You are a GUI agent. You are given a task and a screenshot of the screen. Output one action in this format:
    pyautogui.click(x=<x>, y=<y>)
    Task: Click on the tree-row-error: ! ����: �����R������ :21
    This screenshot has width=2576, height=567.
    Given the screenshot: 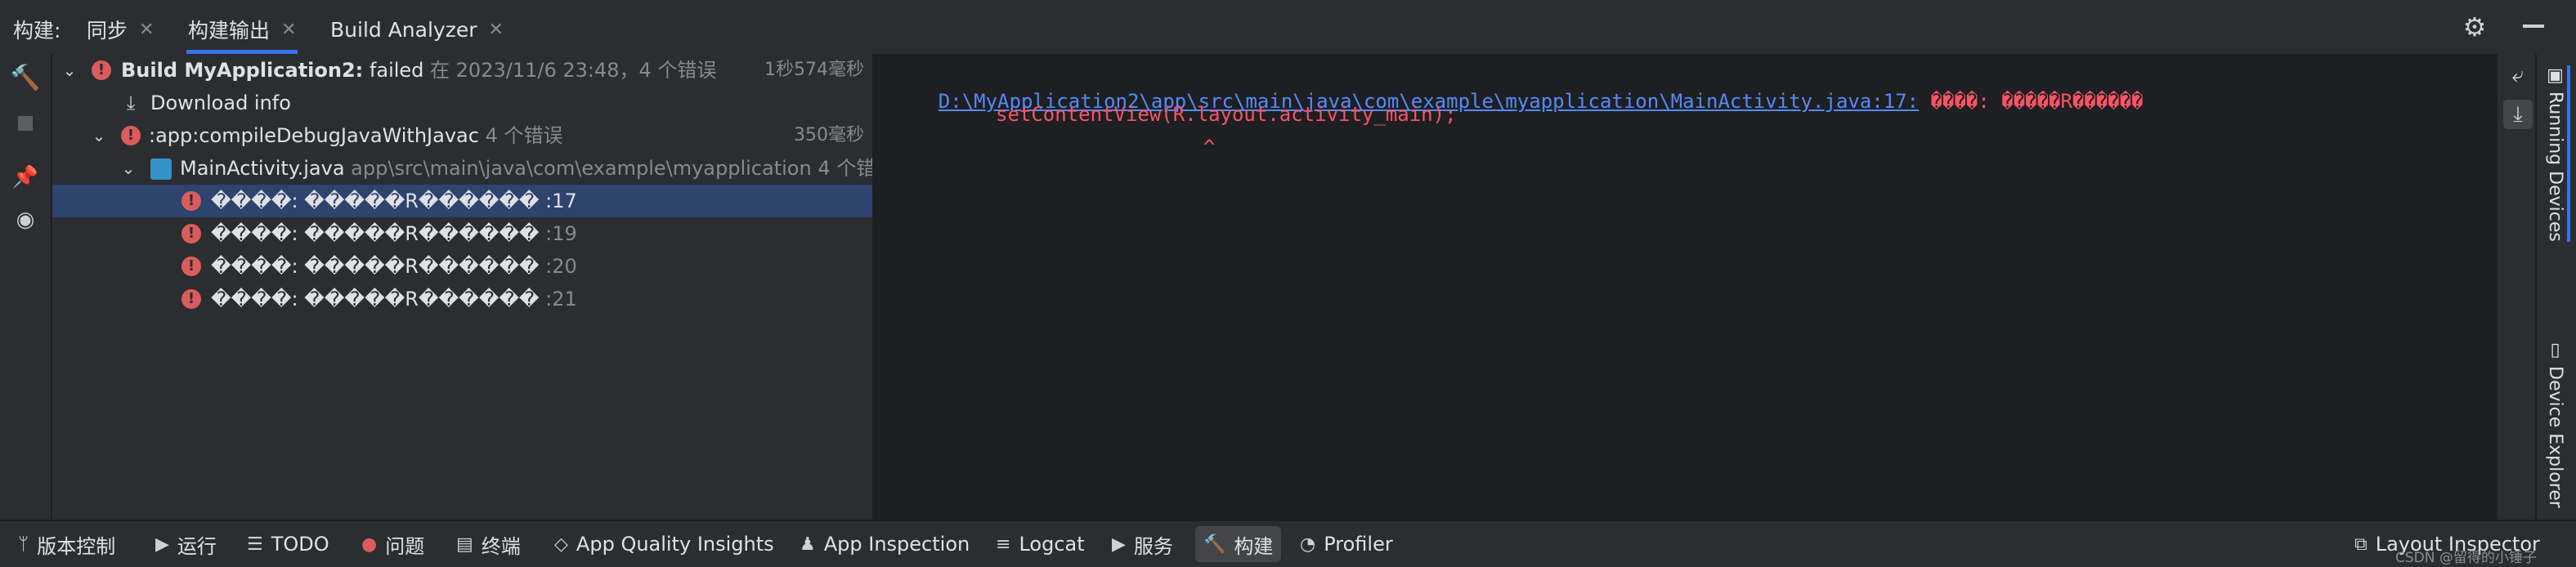 What is the action you would take?
    pyautogui.click(x=462, y=299)
    